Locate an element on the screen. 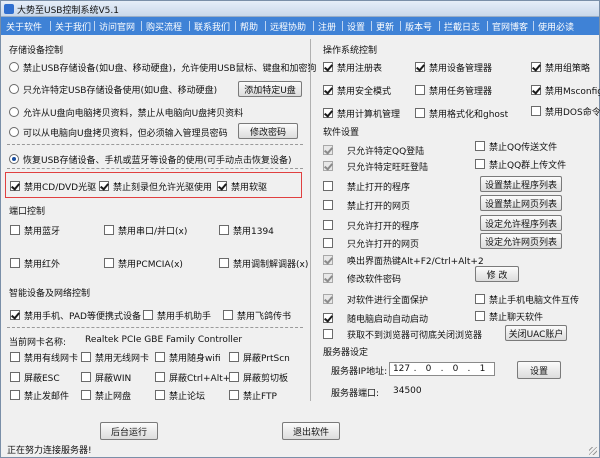  checkbox-disable-infrared: 禁用红外 is located at coordinates (35, 263).